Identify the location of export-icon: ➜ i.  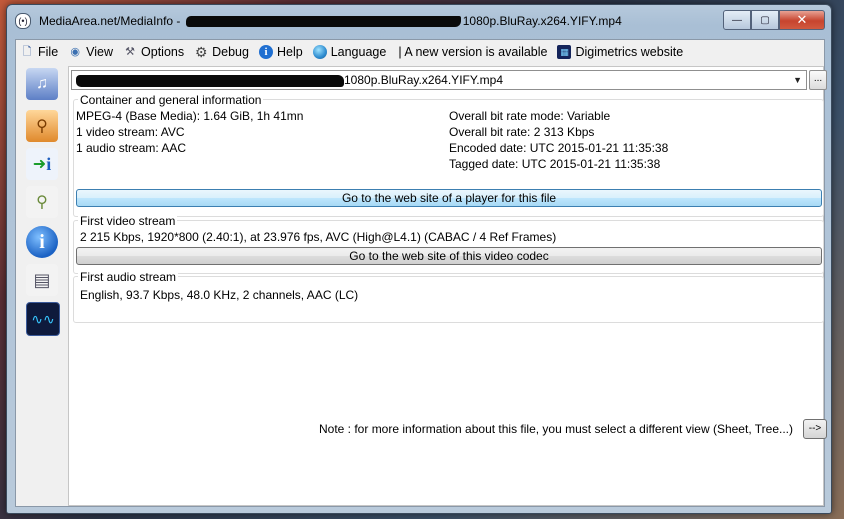
(42, 164).